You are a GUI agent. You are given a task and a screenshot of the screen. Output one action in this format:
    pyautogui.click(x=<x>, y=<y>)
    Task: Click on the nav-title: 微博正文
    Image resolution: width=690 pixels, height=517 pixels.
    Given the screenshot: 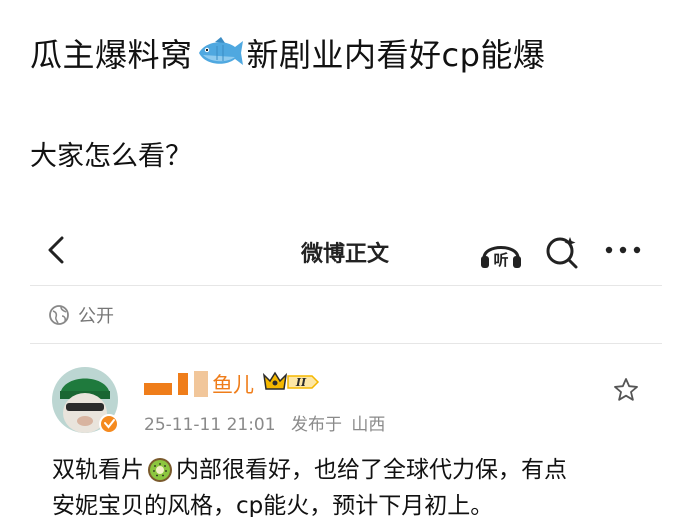 What is the action you would take?
    pyautogui.click(x=344, y=254)
    